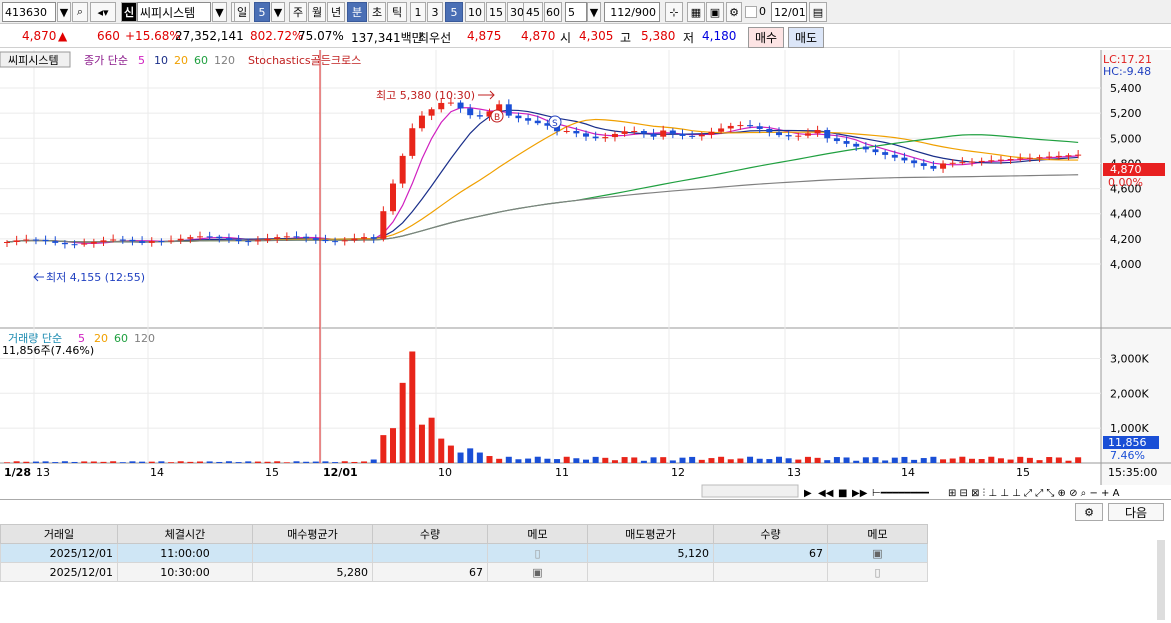 The image size is (1171, 623). What do you see at coordinates (696, 12) in the screenshot?
I see `grid-icon: ▦` at bounding box center [696, 12].